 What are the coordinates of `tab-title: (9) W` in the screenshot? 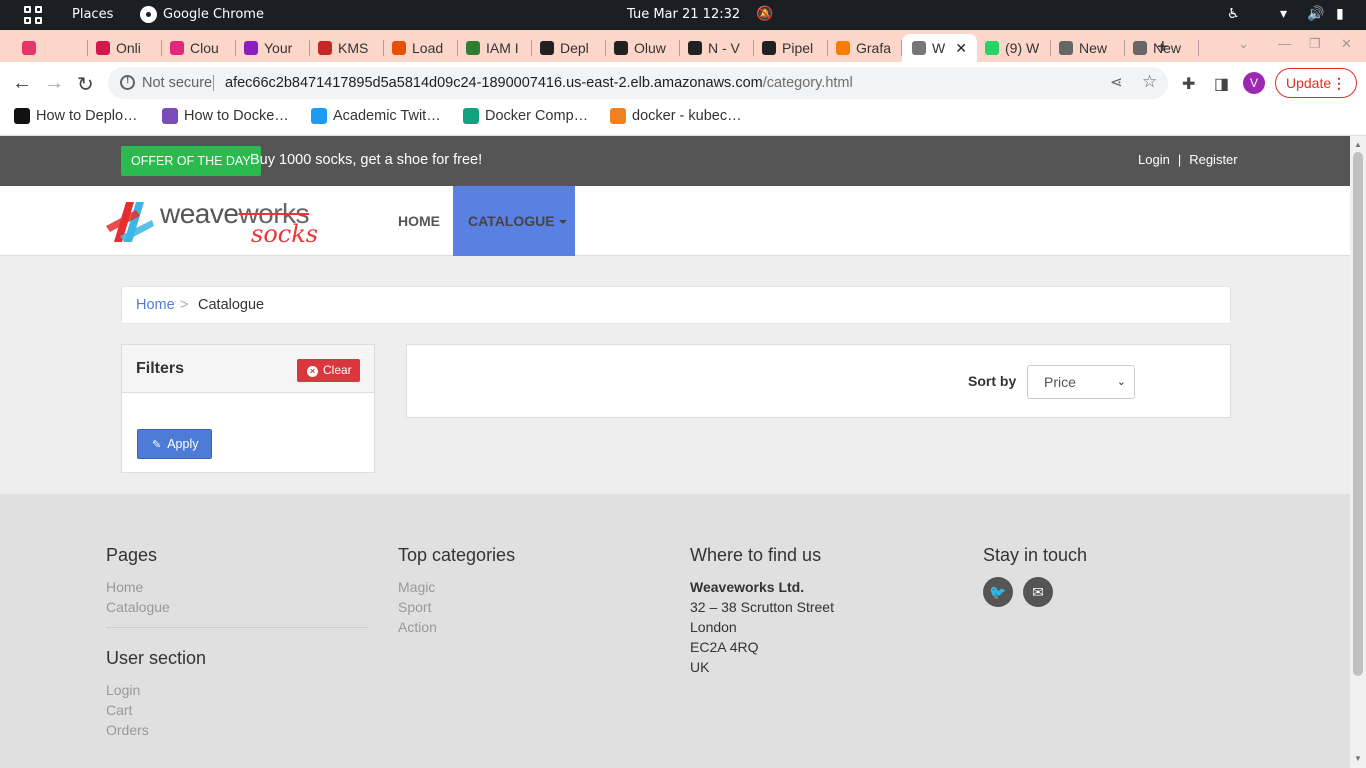 It's located at (1022, 48).